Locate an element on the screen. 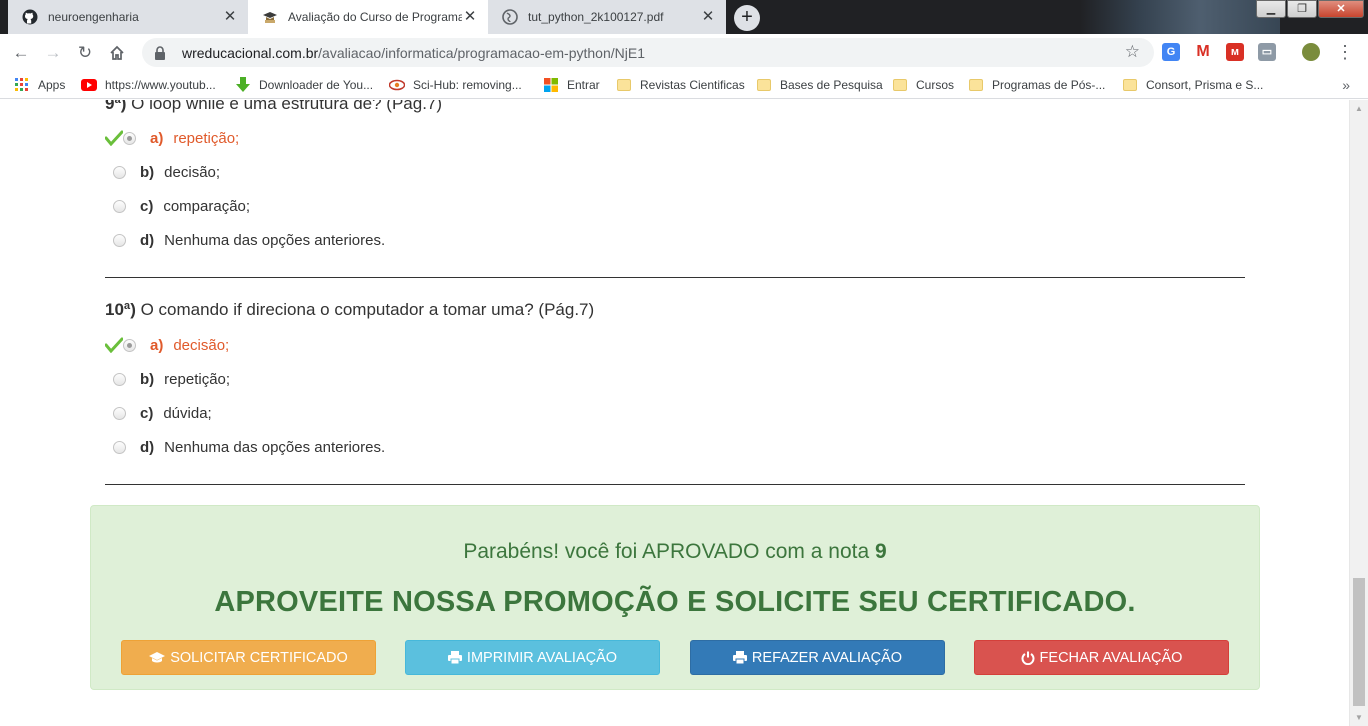  print-icon is located at coordinates (739, 657).